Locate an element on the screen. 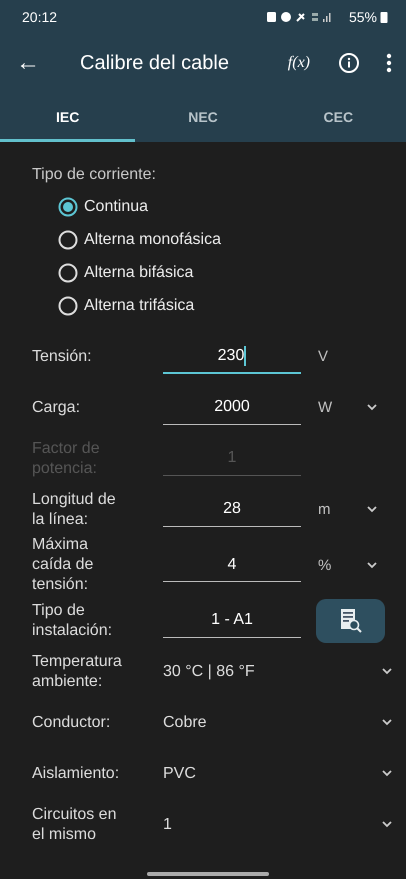 This screenshot has width=406, height=879. field-label: Tensión: is located at coordinates (62, 356).